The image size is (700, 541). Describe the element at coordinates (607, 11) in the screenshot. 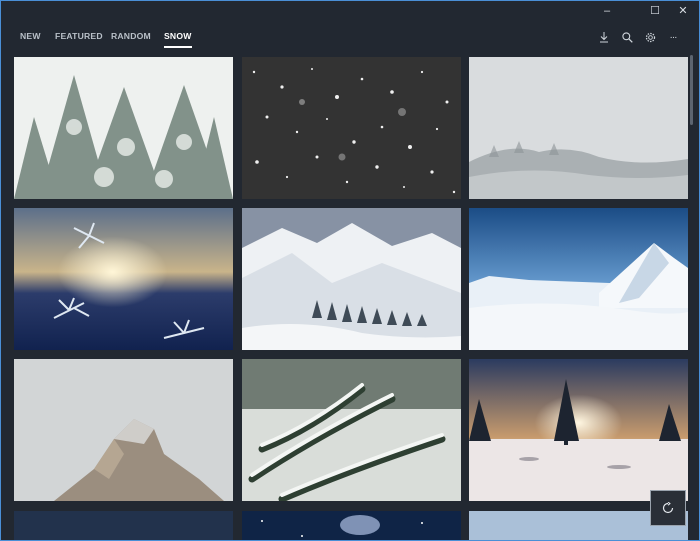

I see `minimize-button: –` at that location.